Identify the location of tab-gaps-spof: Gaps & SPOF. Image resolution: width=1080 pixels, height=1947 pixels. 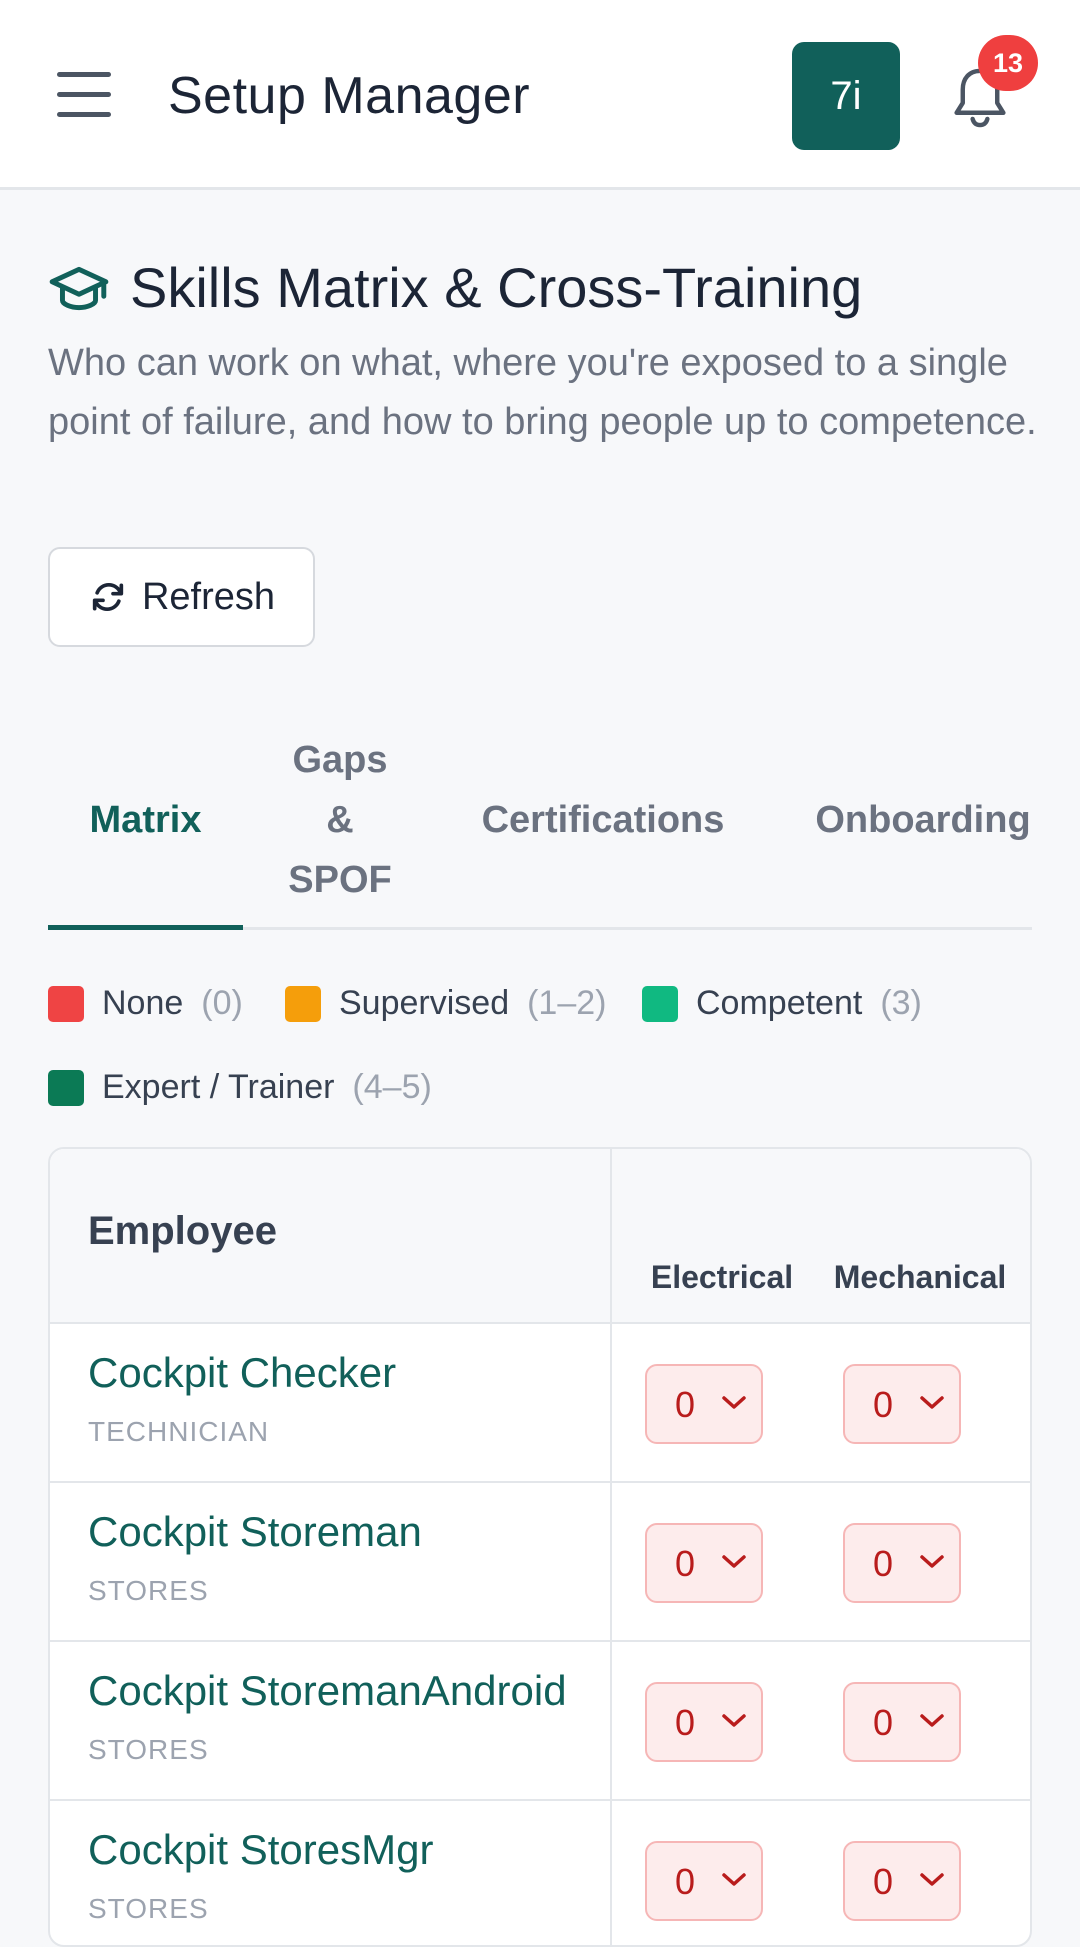
(340, 820).